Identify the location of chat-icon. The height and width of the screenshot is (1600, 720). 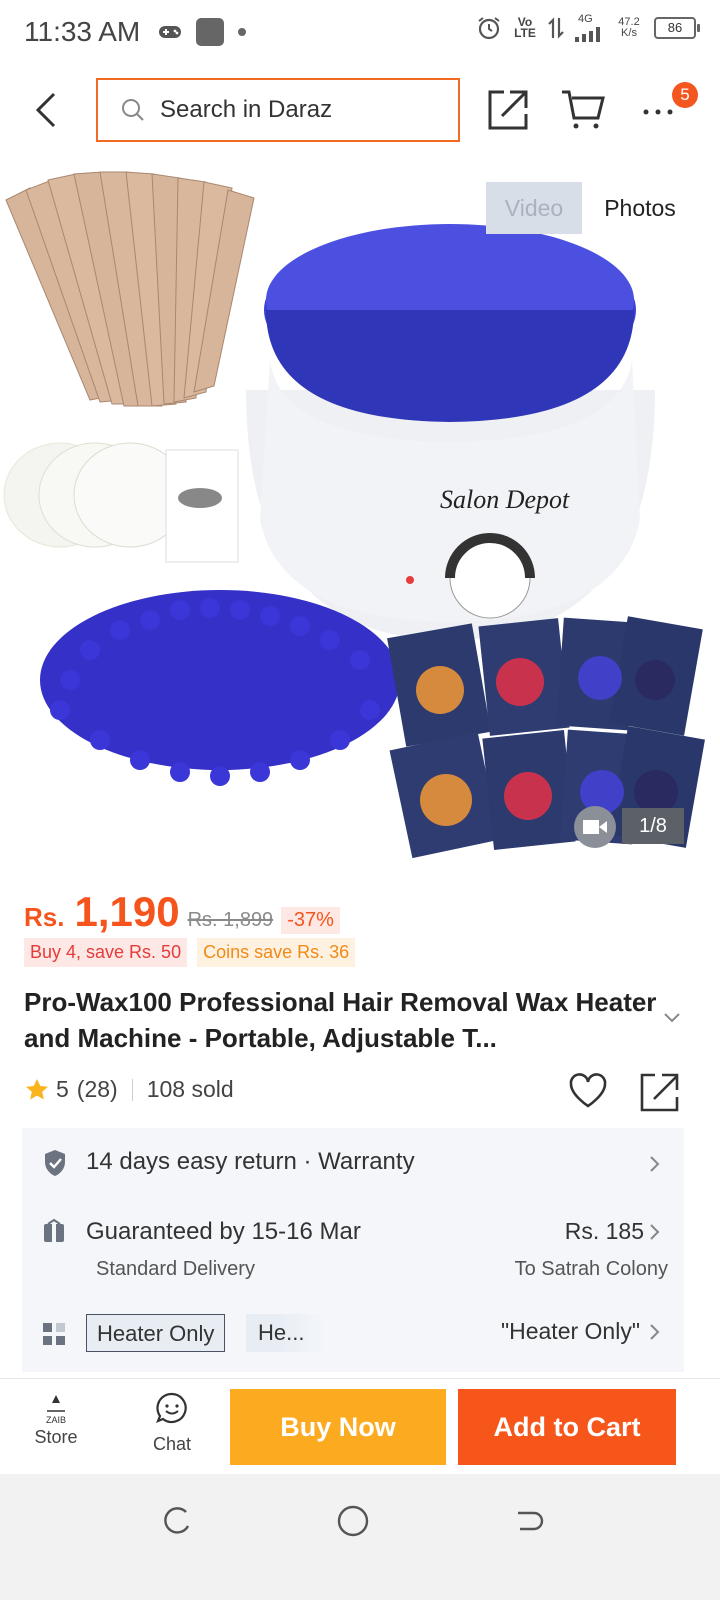
(171, 1408).